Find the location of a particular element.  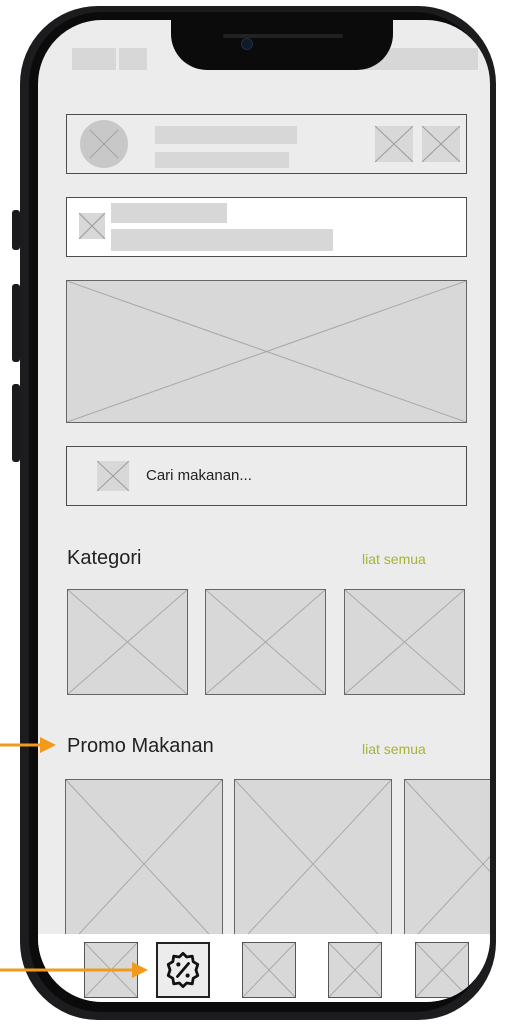

kategori-see-all-link: liat semua is located at coordinates (394, 559).